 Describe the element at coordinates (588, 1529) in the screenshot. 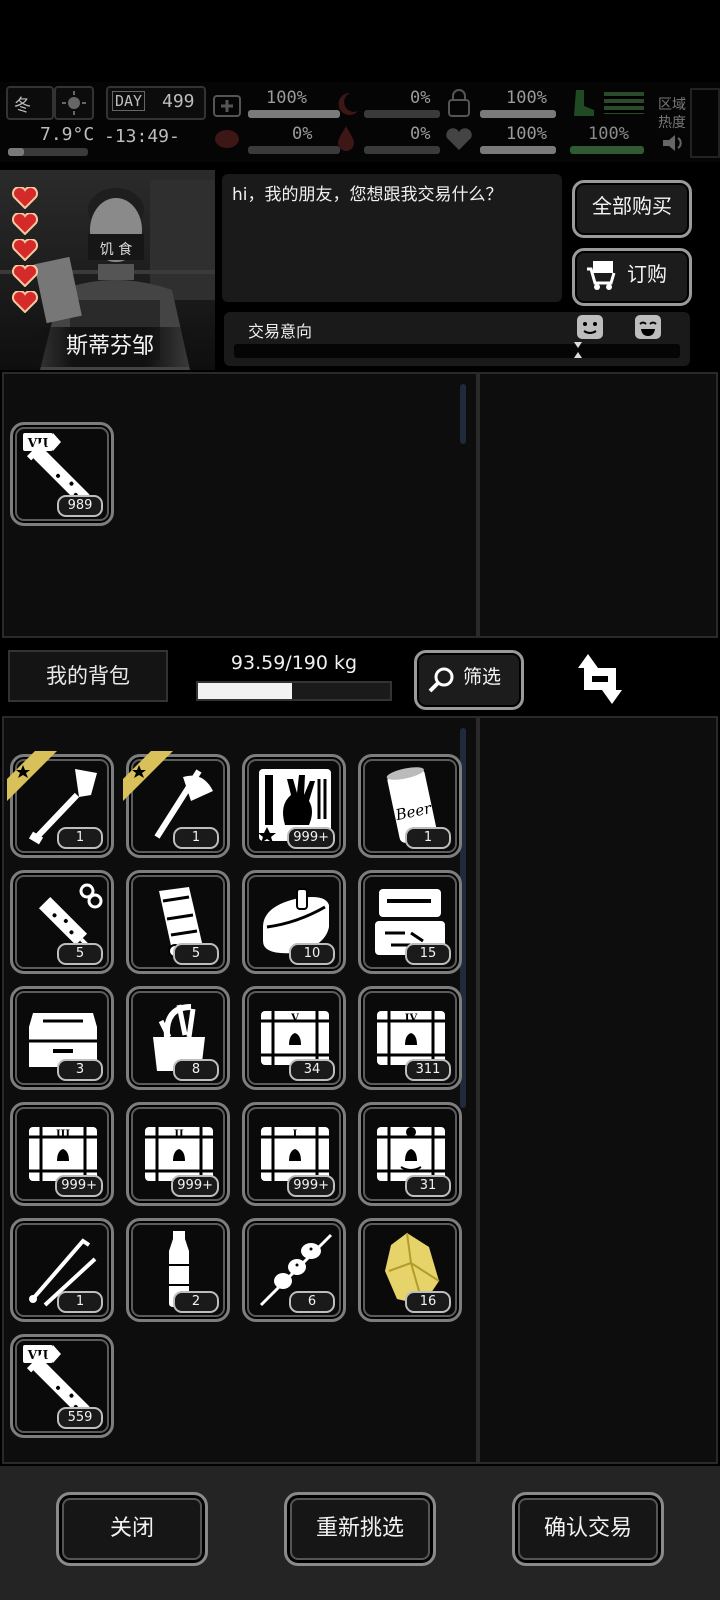

I see `confirm-trade-button: 确认交易` at that location.